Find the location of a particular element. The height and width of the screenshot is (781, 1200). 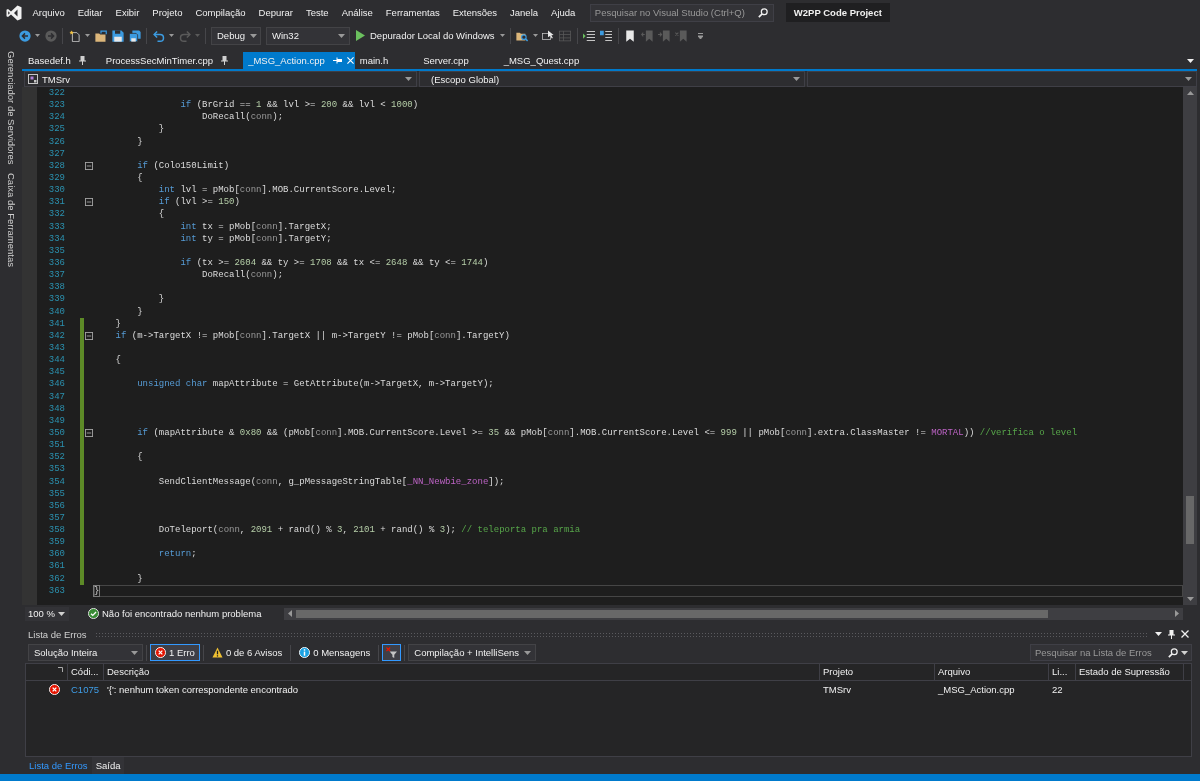

side-panel-tab: Gerenciador de Servidores is located at coordinates (11, 108).